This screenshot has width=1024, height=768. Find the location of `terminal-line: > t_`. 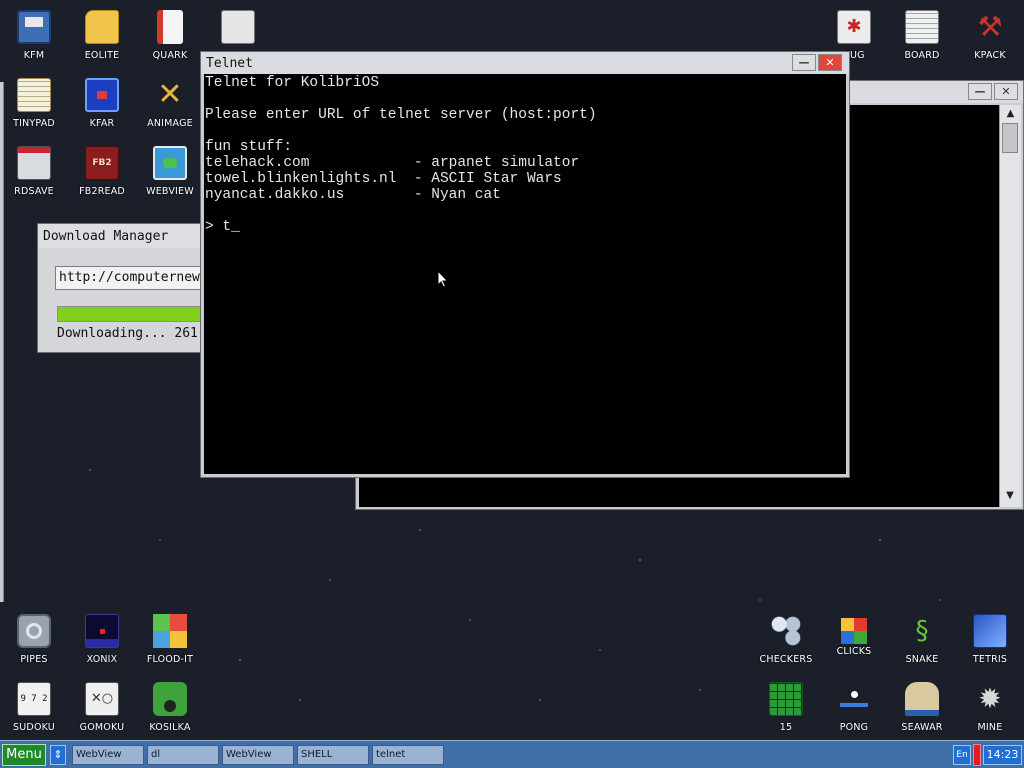

terminal-line: > t_ is located at coordinates (222, 227).